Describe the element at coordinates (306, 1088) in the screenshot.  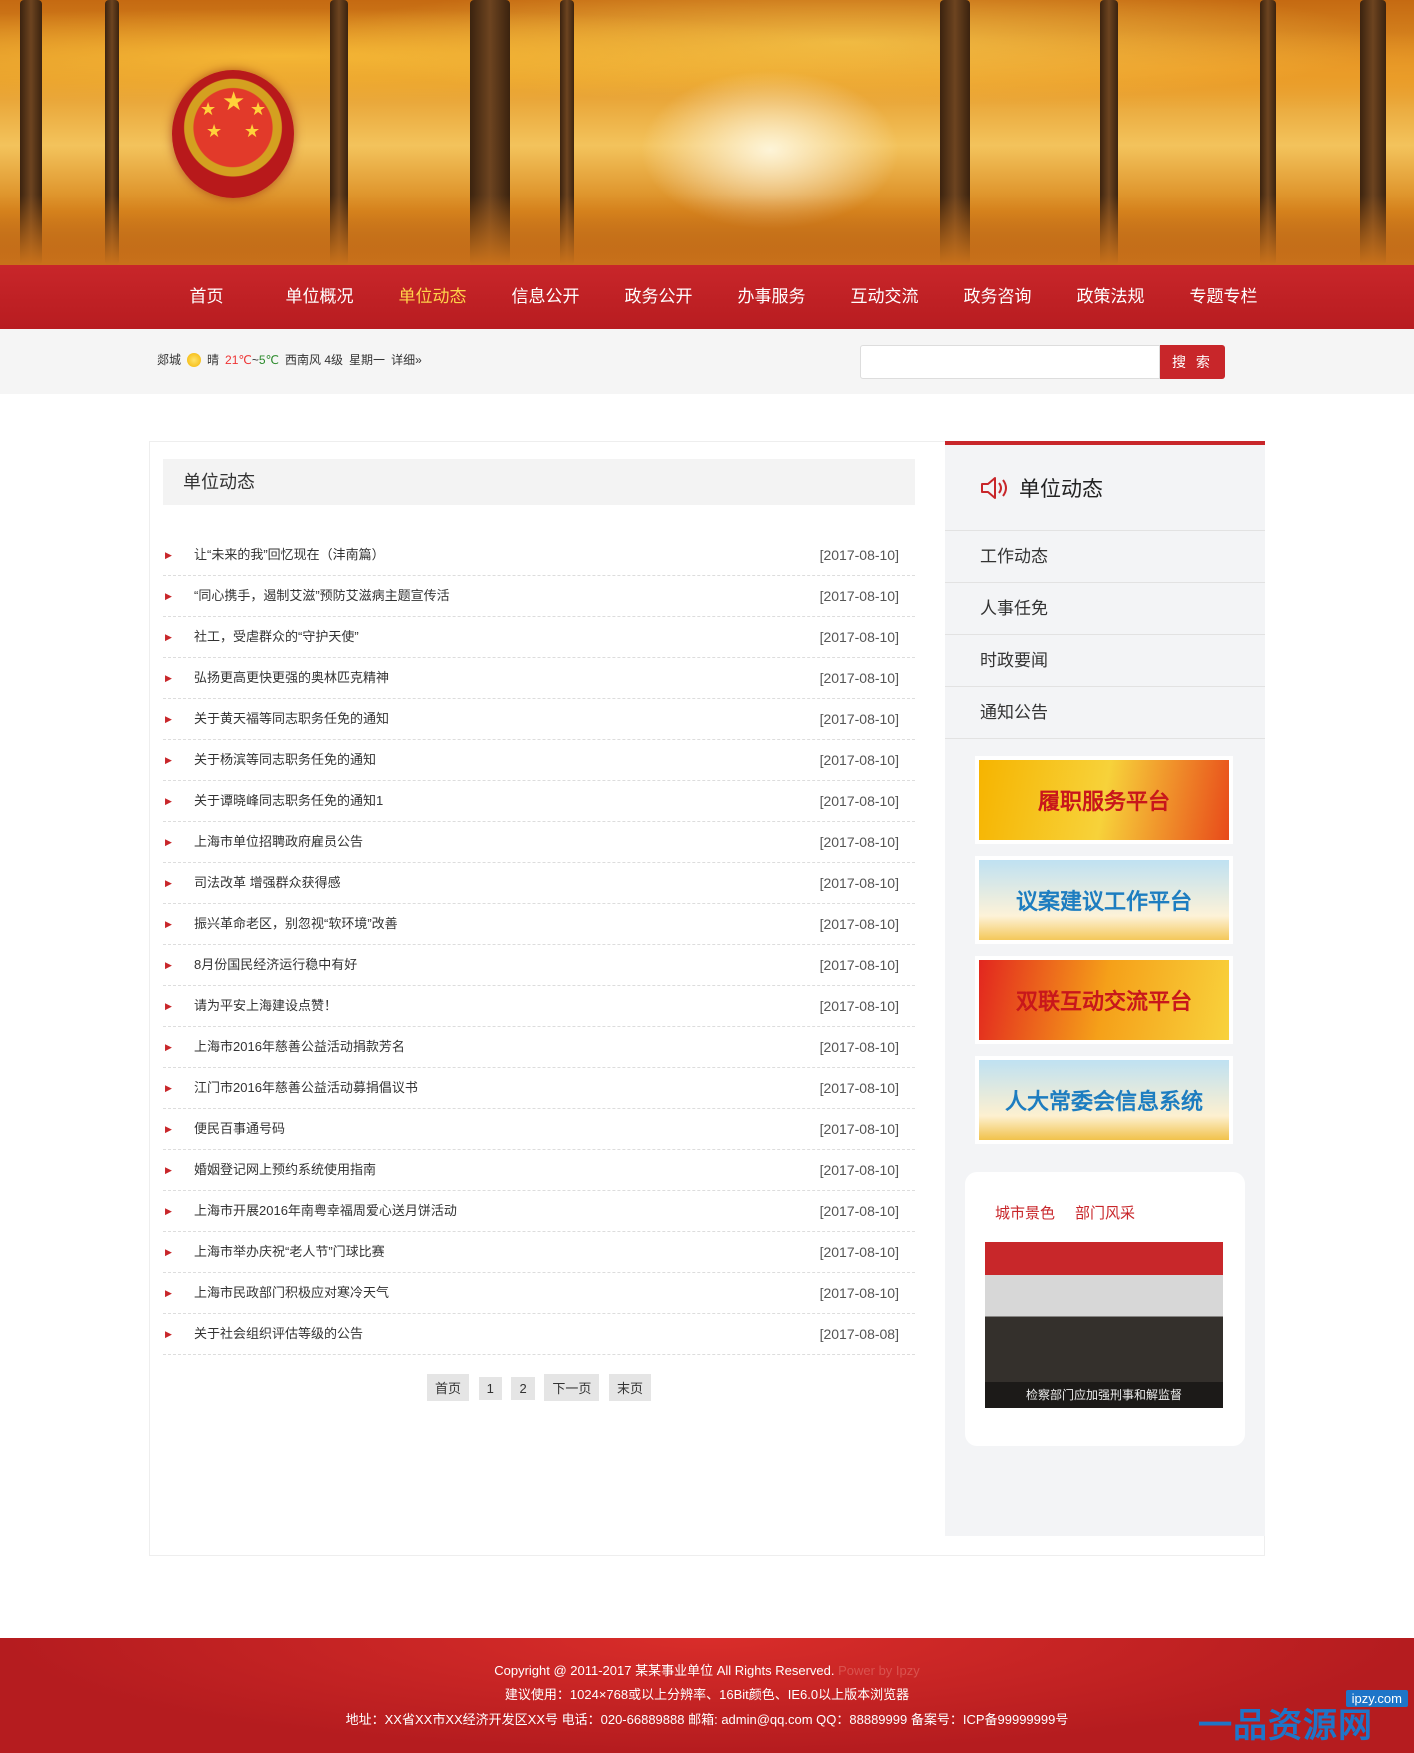
I see `news-title: 江门市2016年慈善公益活动募捐倡议书` at that location.